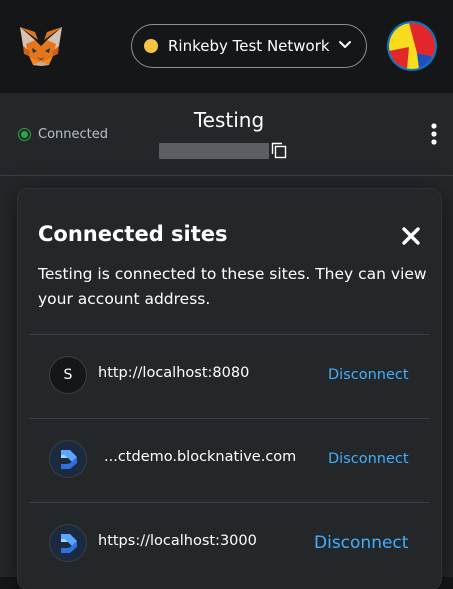 The width and height of the screenshot is (453, 589). I want to click on site-row: ...ctdemo.blocknative.com Disconnect, so click(229, 461).